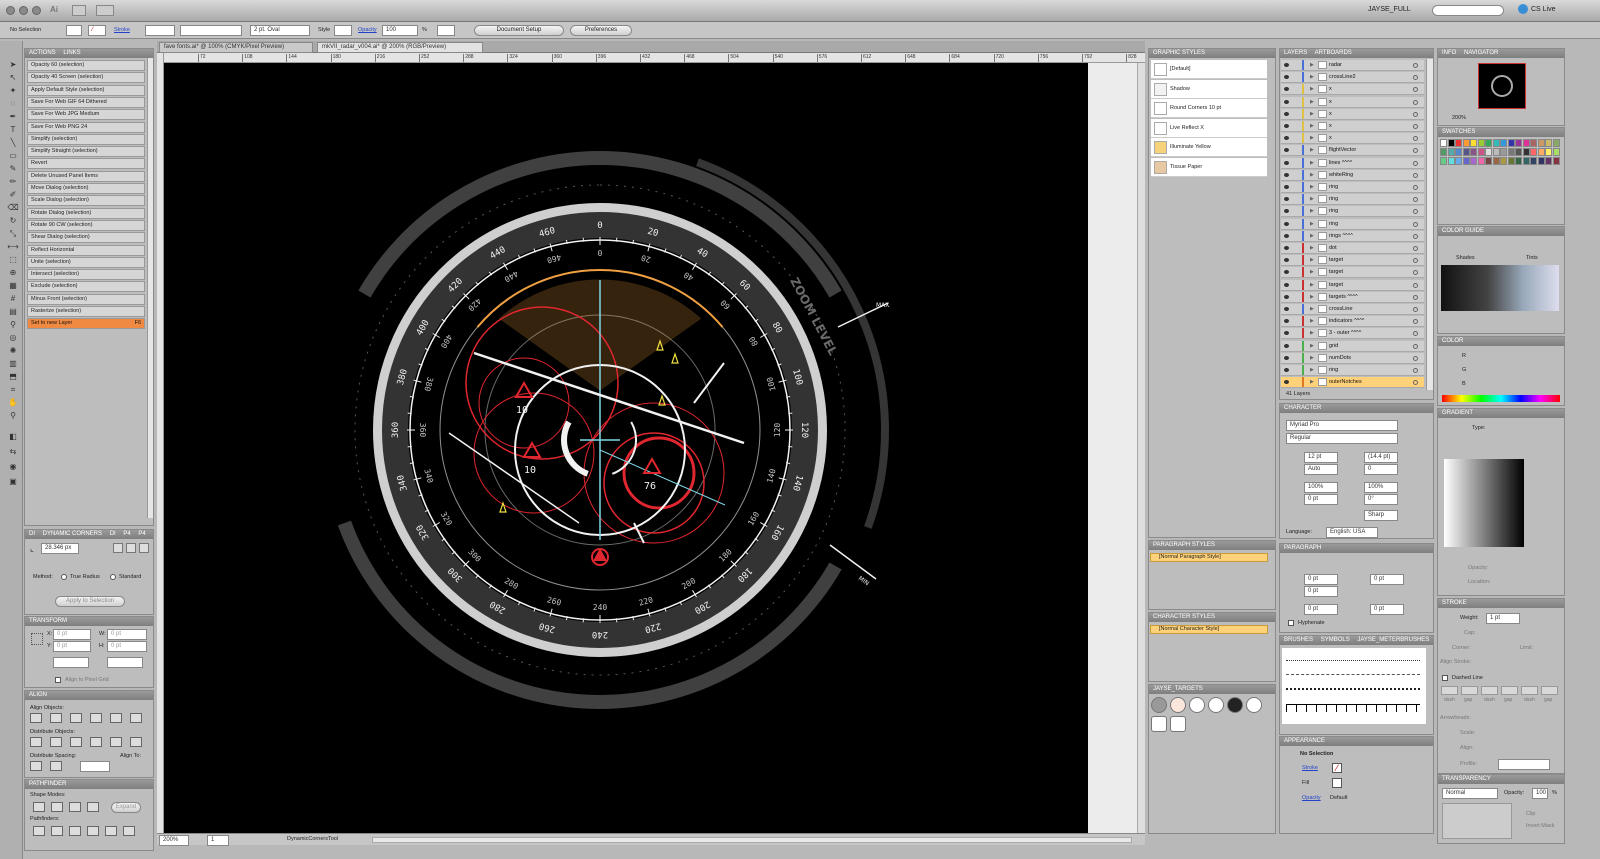  I want to click on zoom-field: 200%, so click(174, 840).